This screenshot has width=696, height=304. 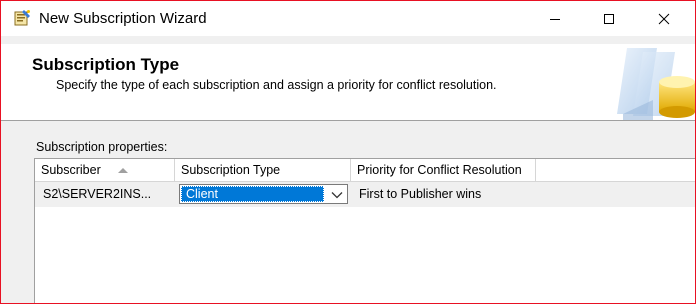 What do you see at coordinates (443, 194) in the screenshot?
I see `priority-cell: First to Publisher wins` at bounding box center [443, 194].